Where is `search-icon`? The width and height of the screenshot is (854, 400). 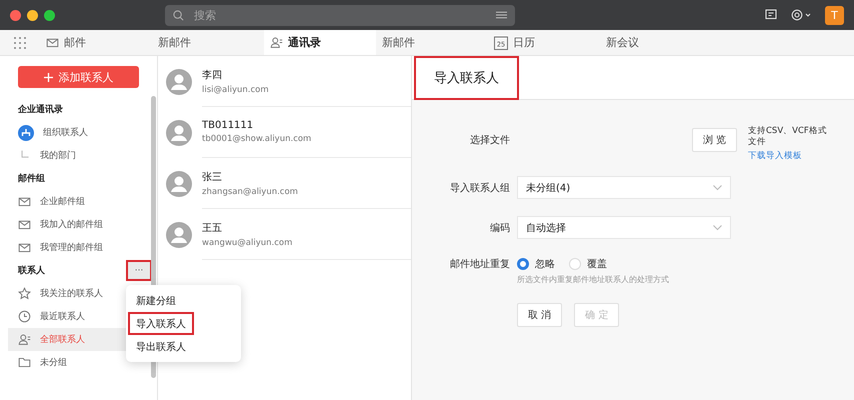
search-icon is located at coordinates (178, 15).